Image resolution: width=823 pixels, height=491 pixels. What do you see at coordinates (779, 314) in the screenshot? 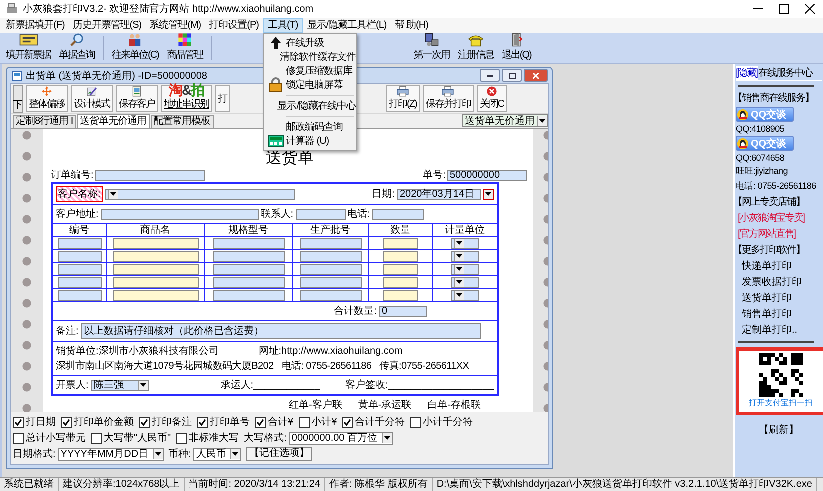
I see `software-link: 销售单打印` at bounding box center [779, 314].